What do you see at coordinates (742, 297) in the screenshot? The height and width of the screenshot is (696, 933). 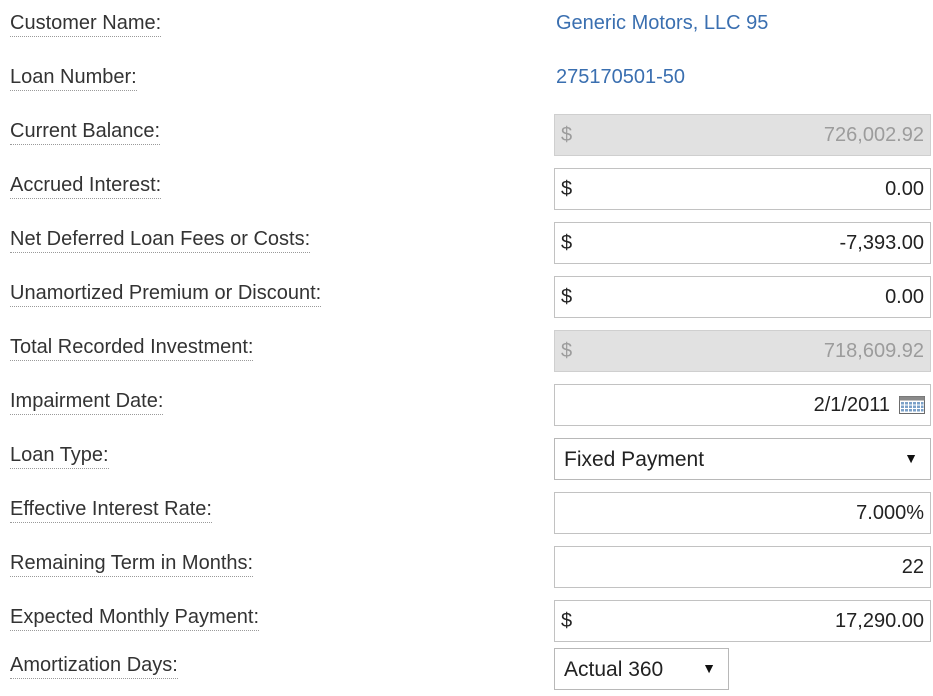 I see `unamortized-premium-input: $ 0.00` at bounding box center [742, 297].